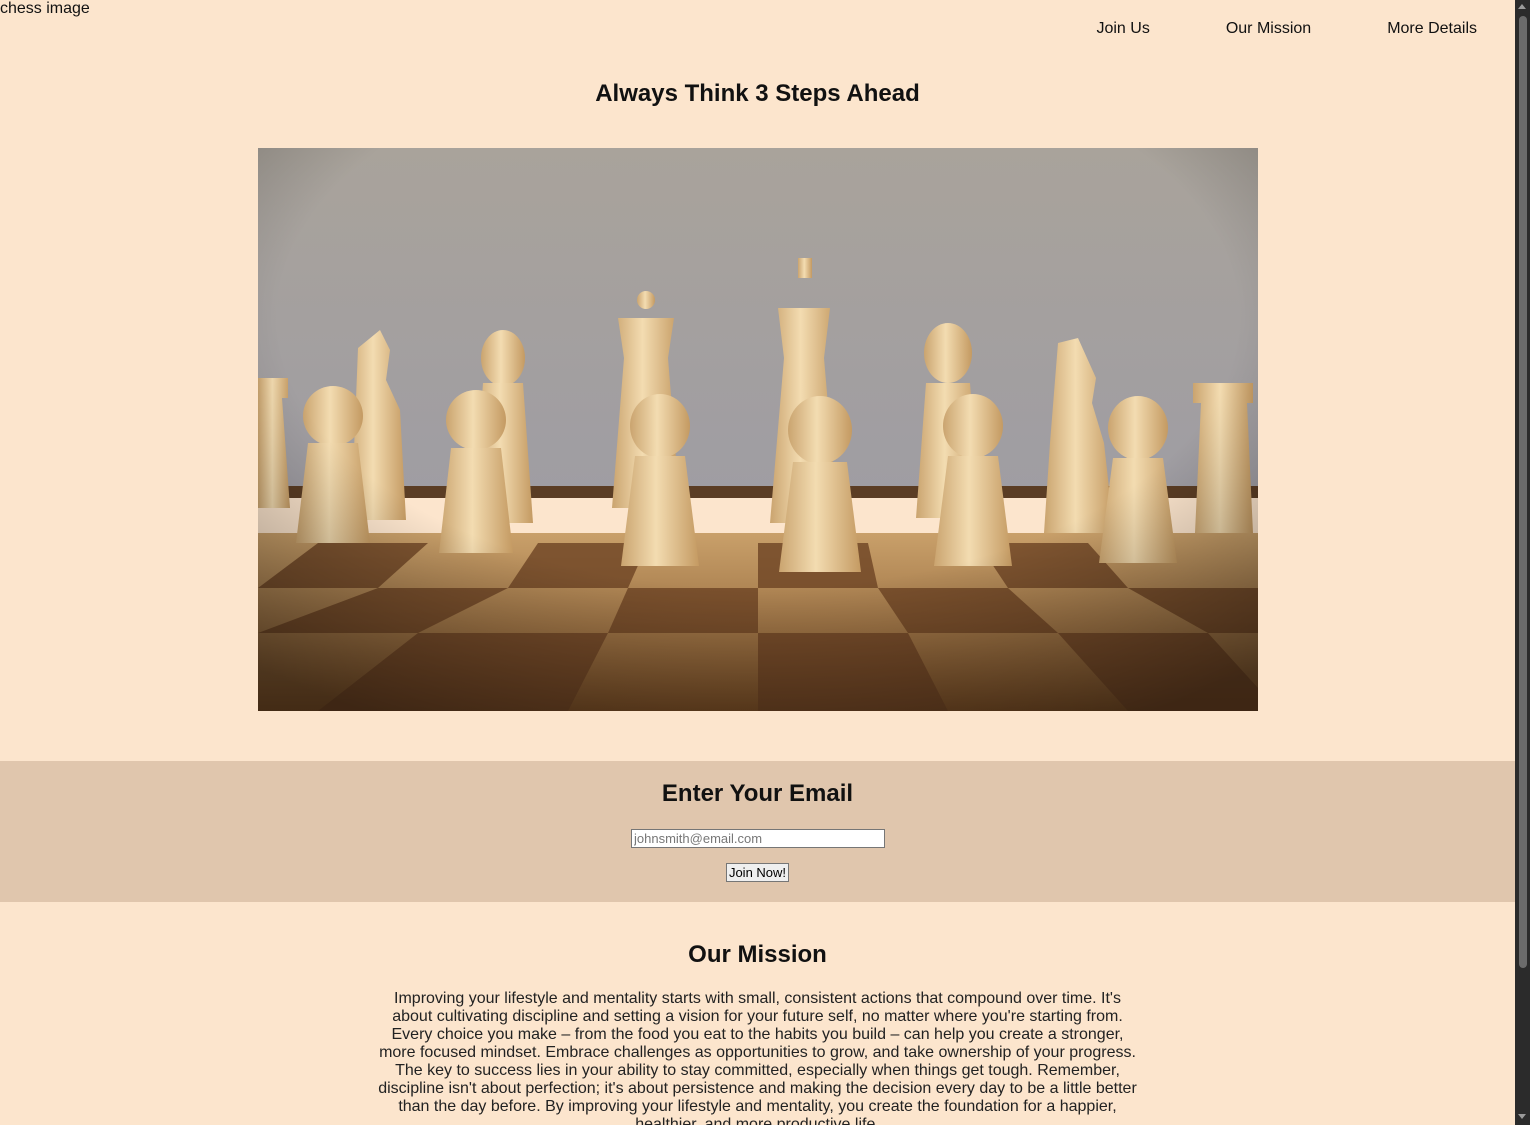  I want to click on nav-link-join-us: Join Us, so click(1122, 29).